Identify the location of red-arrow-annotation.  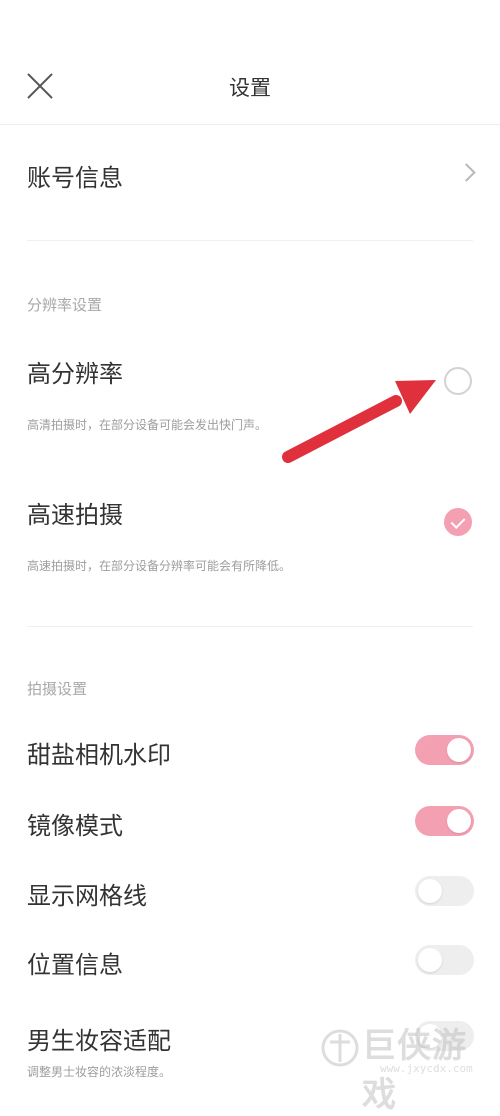
(359, 421).